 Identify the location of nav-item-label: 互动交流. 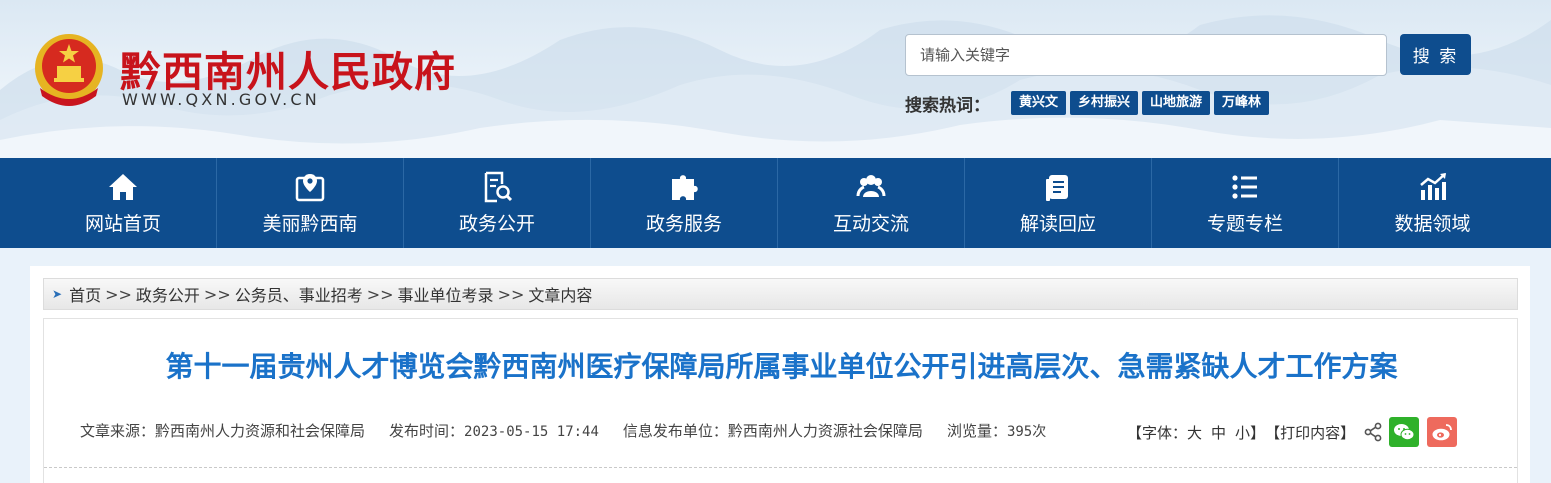
(870, 224).